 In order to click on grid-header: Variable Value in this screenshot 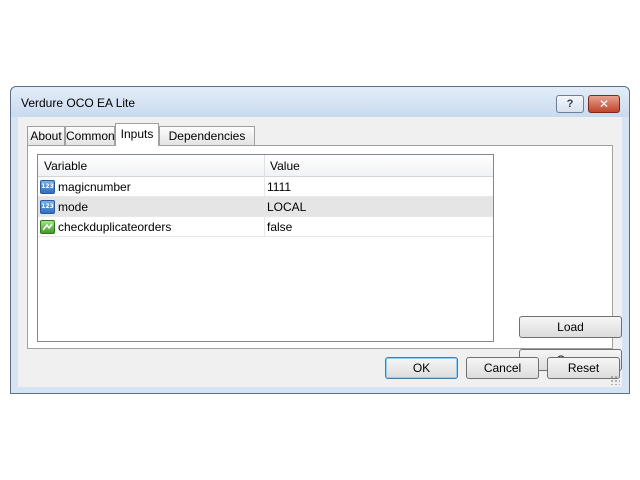, I will do `click(265, 166)`.